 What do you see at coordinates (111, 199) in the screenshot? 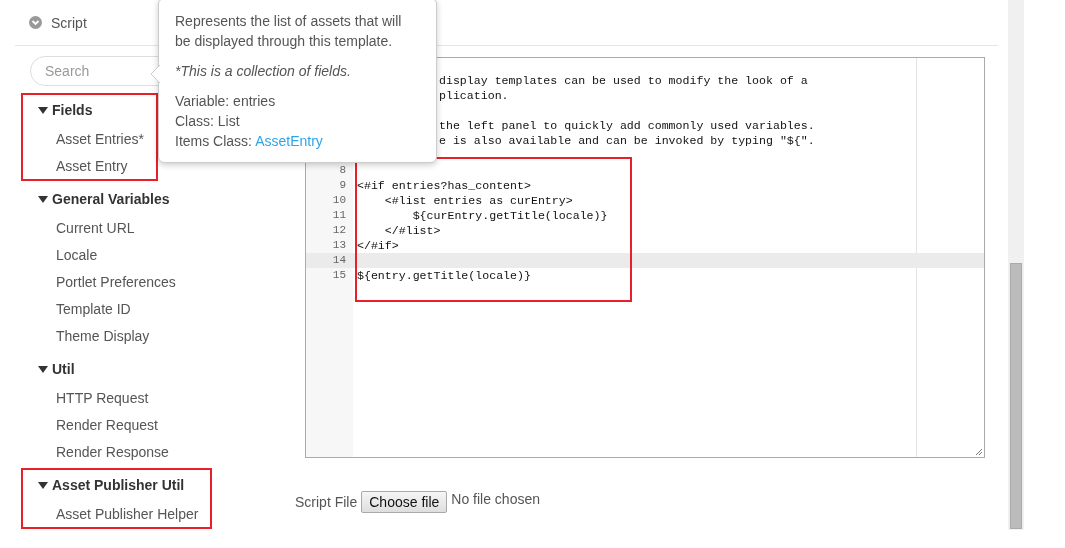
I see `group-title: General Variables` at bounding box center [111, 199].